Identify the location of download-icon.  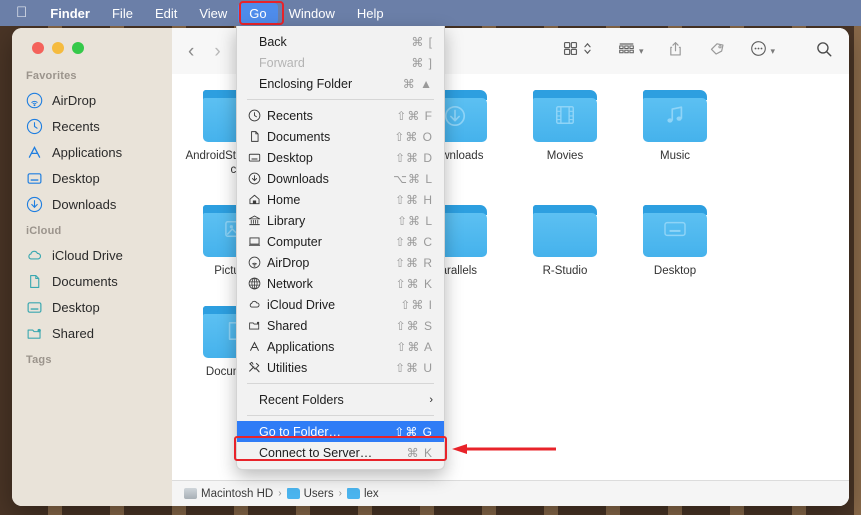
(34, 204).